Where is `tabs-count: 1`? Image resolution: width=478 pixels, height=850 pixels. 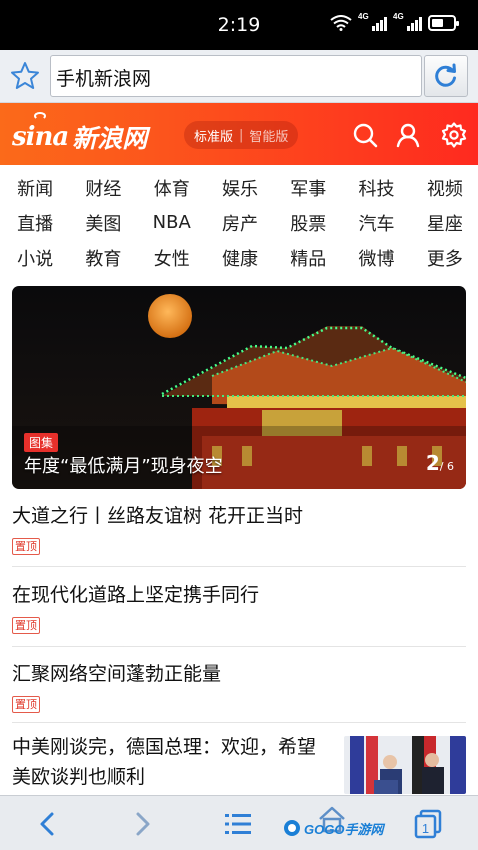 tabs-count: 1 is located at coordinates (425, 828).